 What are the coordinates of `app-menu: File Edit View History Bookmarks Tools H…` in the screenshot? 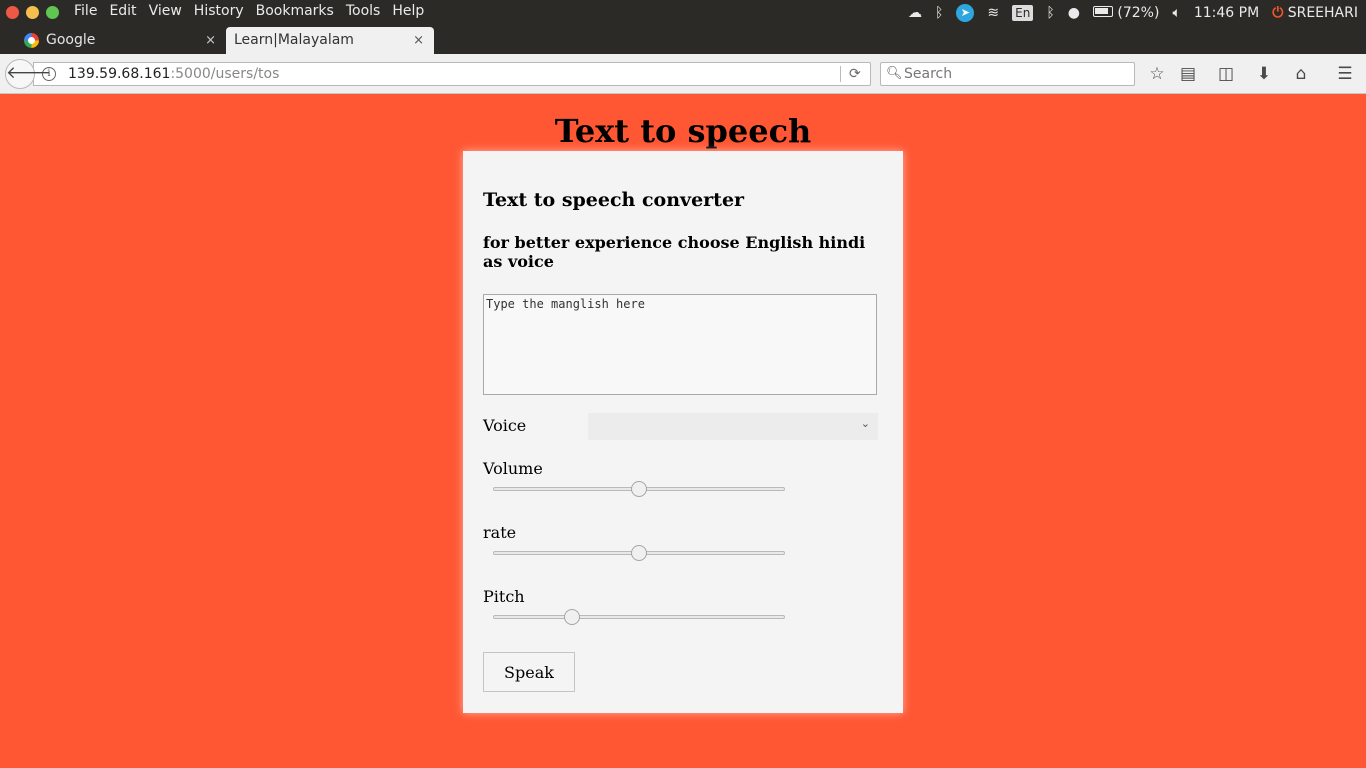 It's located at (255, 11).